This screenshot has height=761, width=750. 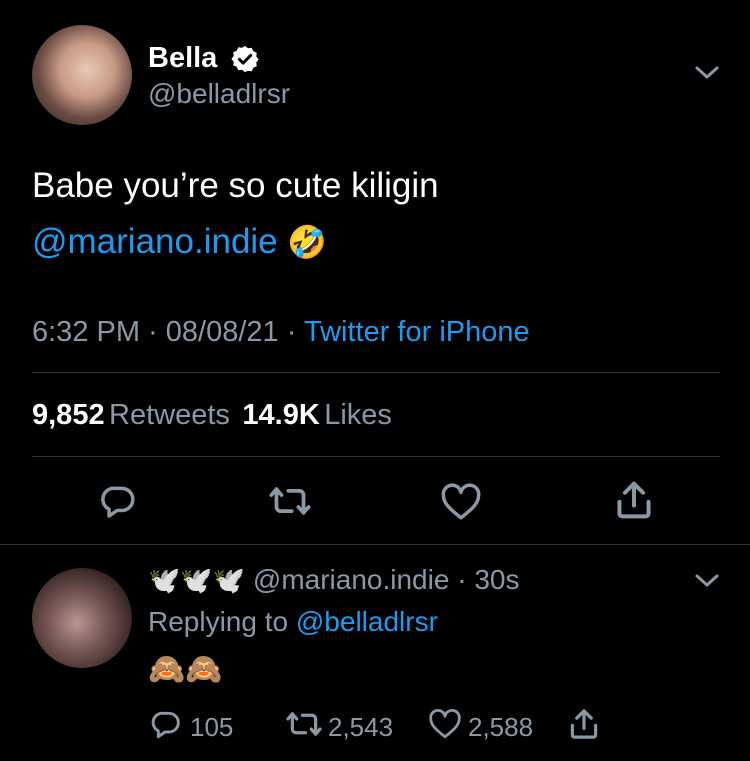 What do you see at coordinates (634, 500) in the screenshot?
I see `share-icon` at bounding box center [634, 500].